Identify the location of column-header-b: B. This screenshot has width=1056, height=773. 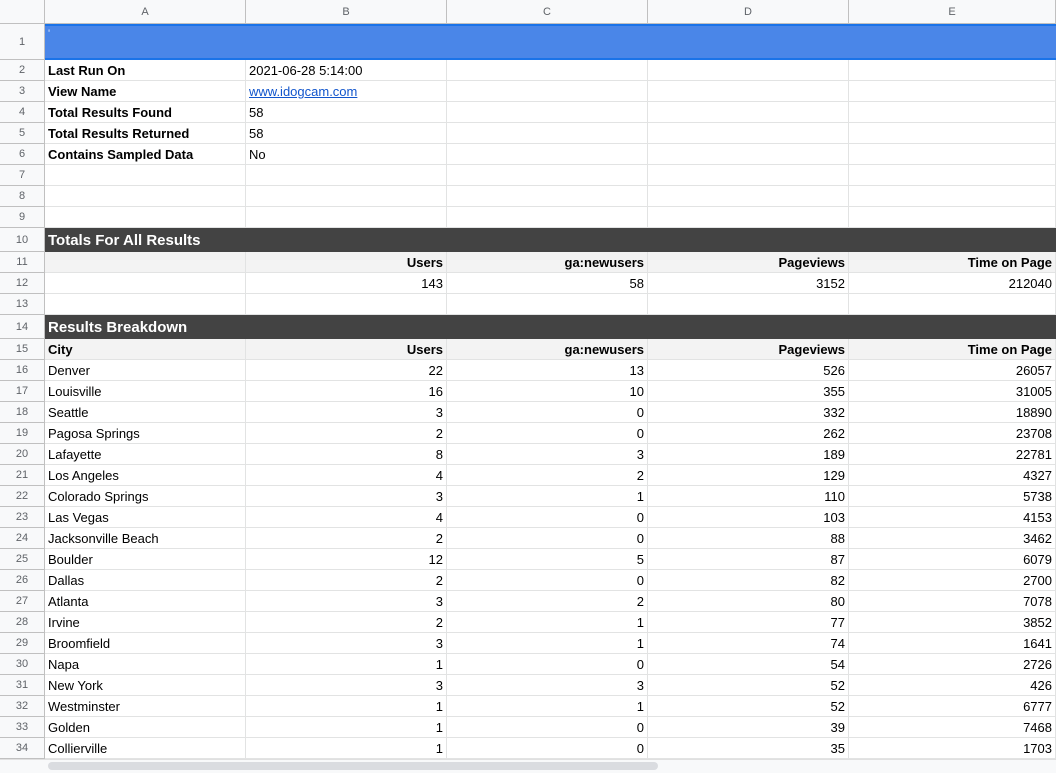
(346, 12).